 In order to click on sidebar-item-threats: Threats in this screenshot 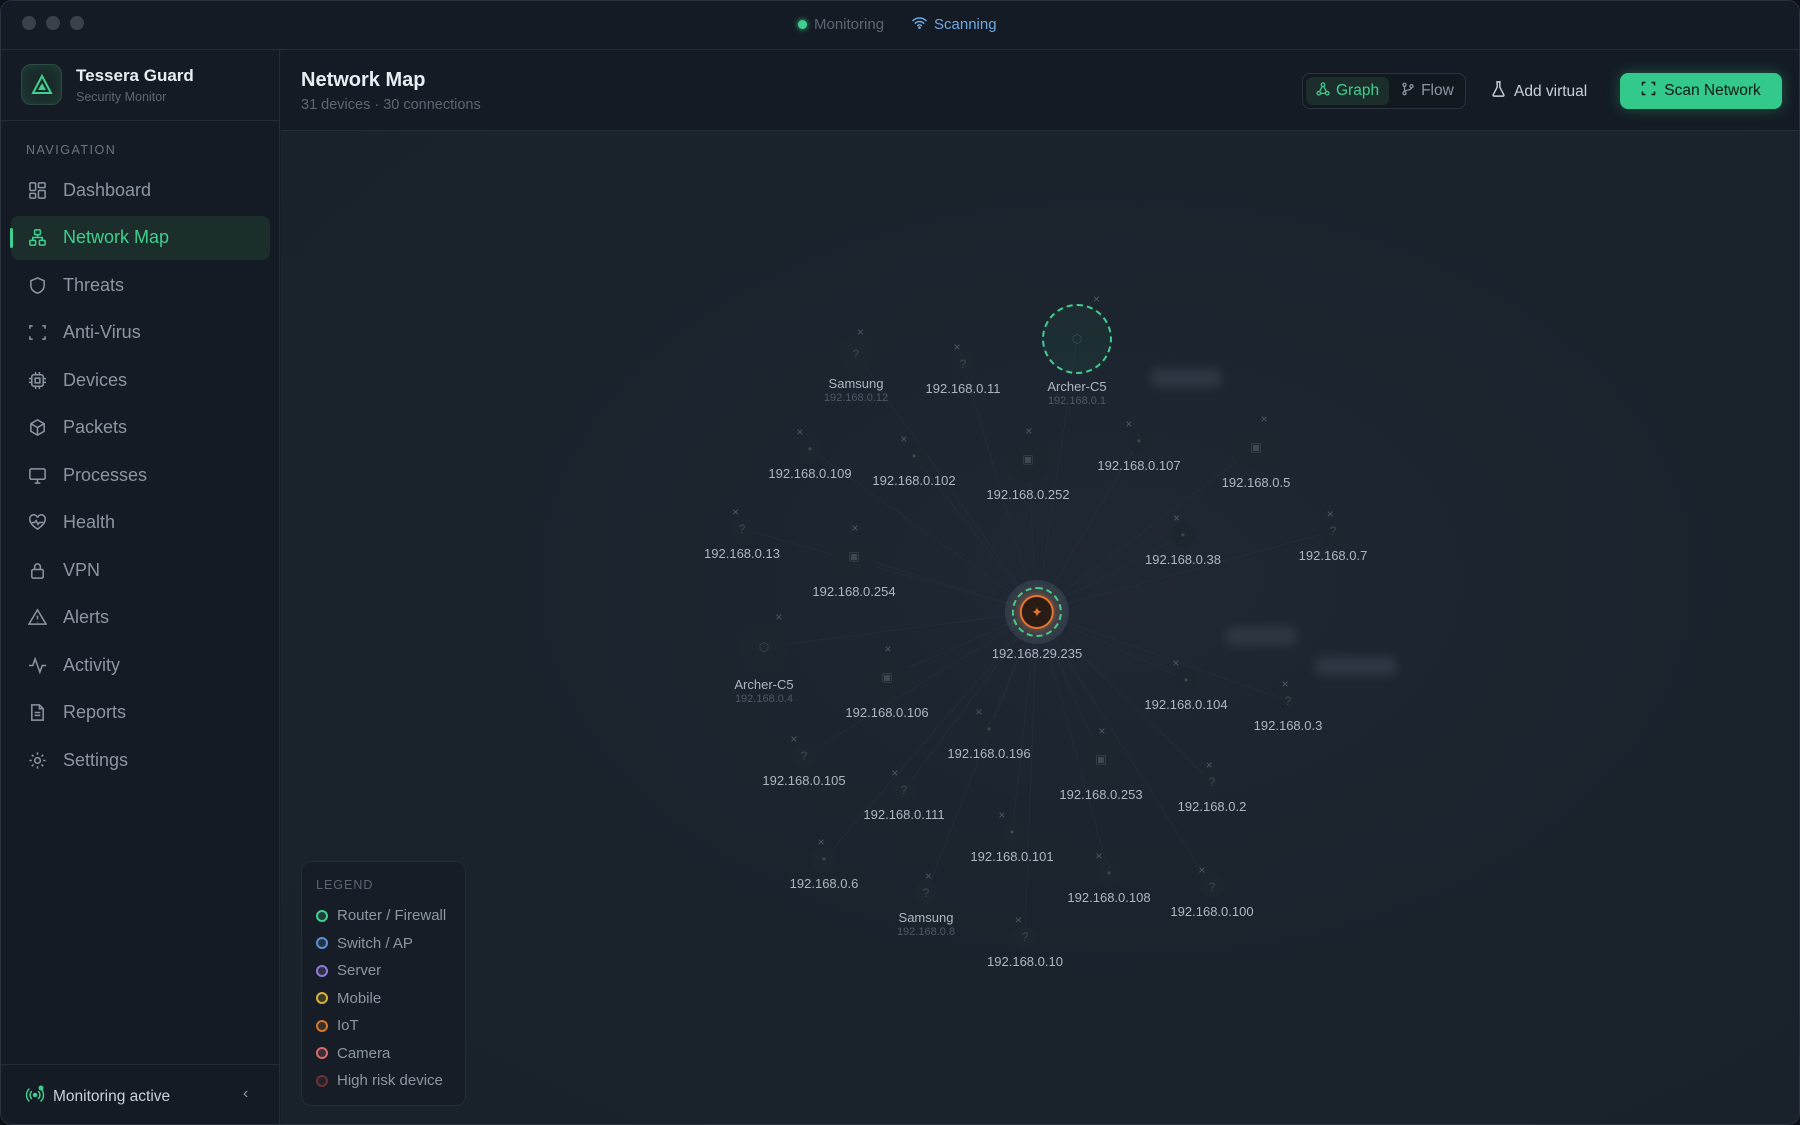, I will do `click(140, 285)`.